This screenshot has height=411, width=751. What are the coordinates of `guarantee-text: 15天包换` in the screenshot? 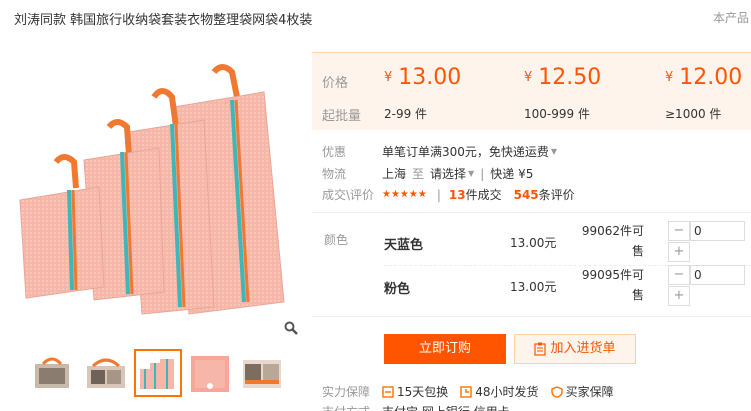 It's located at (423, 392).